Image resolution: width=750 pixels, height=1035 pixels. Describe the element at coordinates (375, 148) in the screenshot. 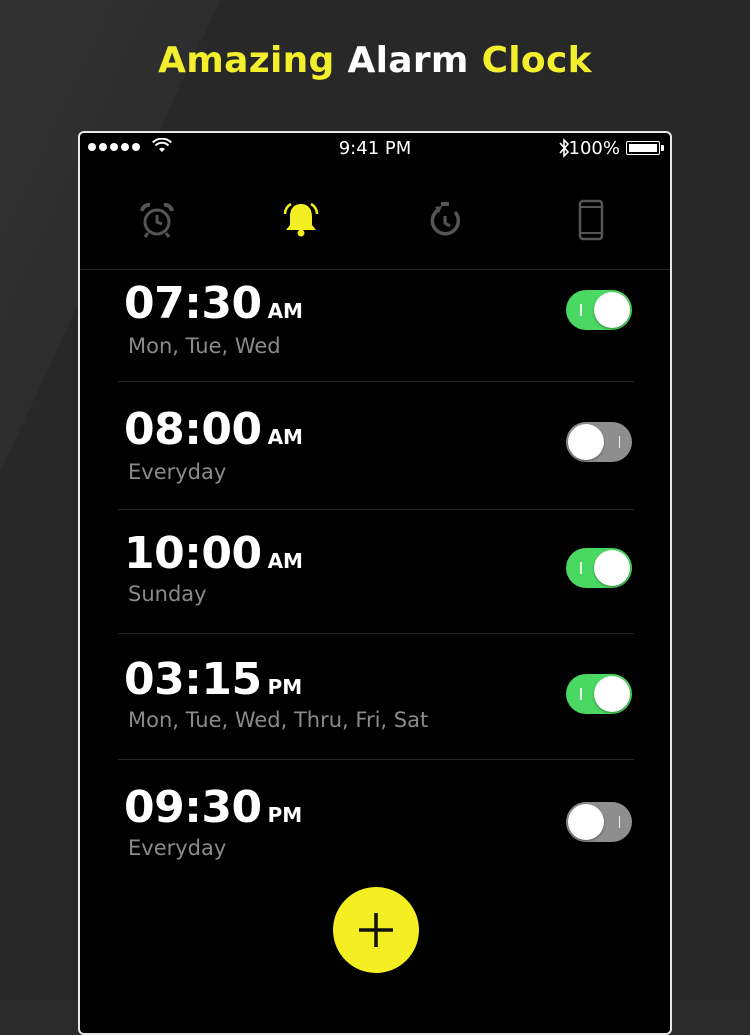

I see `status-bar: 9:41 PM 100%` at that location.